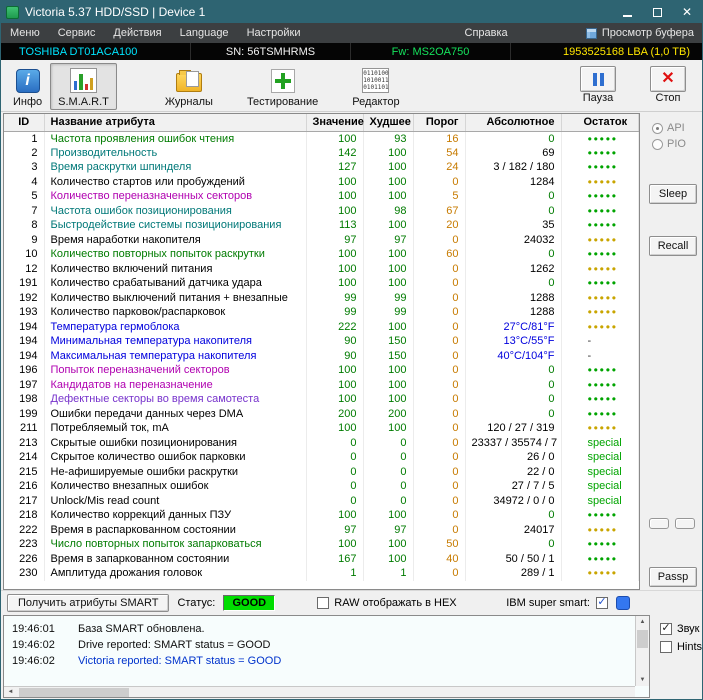 This screenshot has height=700, width=703. Describe the element at coordinates (439, 558) in the screenshot. I see `cell-threshold: 40` at that location.